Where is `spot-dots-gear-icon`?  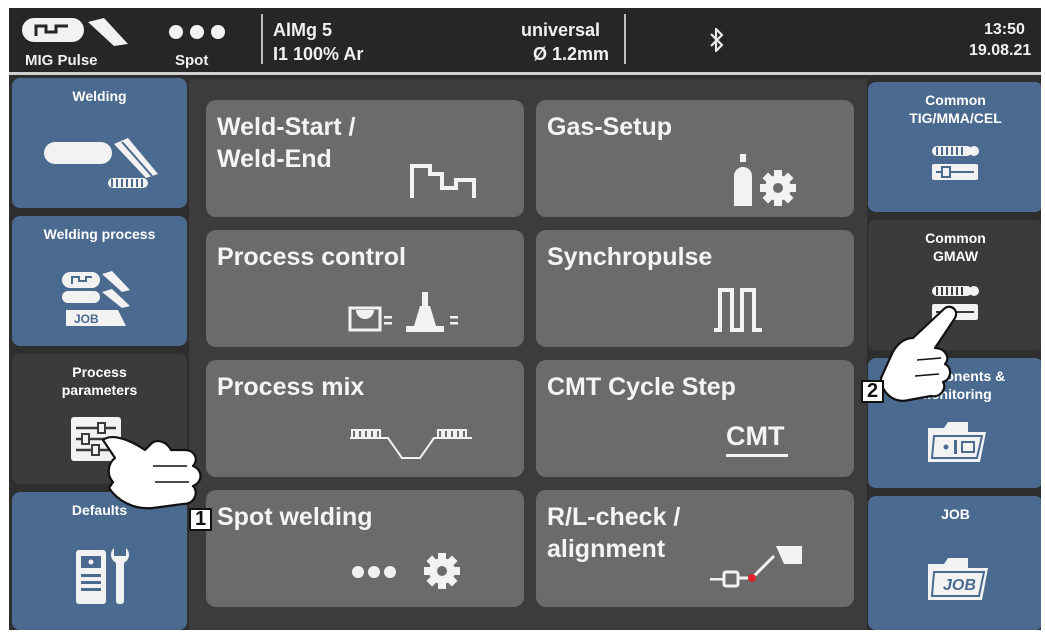 spot-dots-gear-icon is located at coordinates (406, 571).